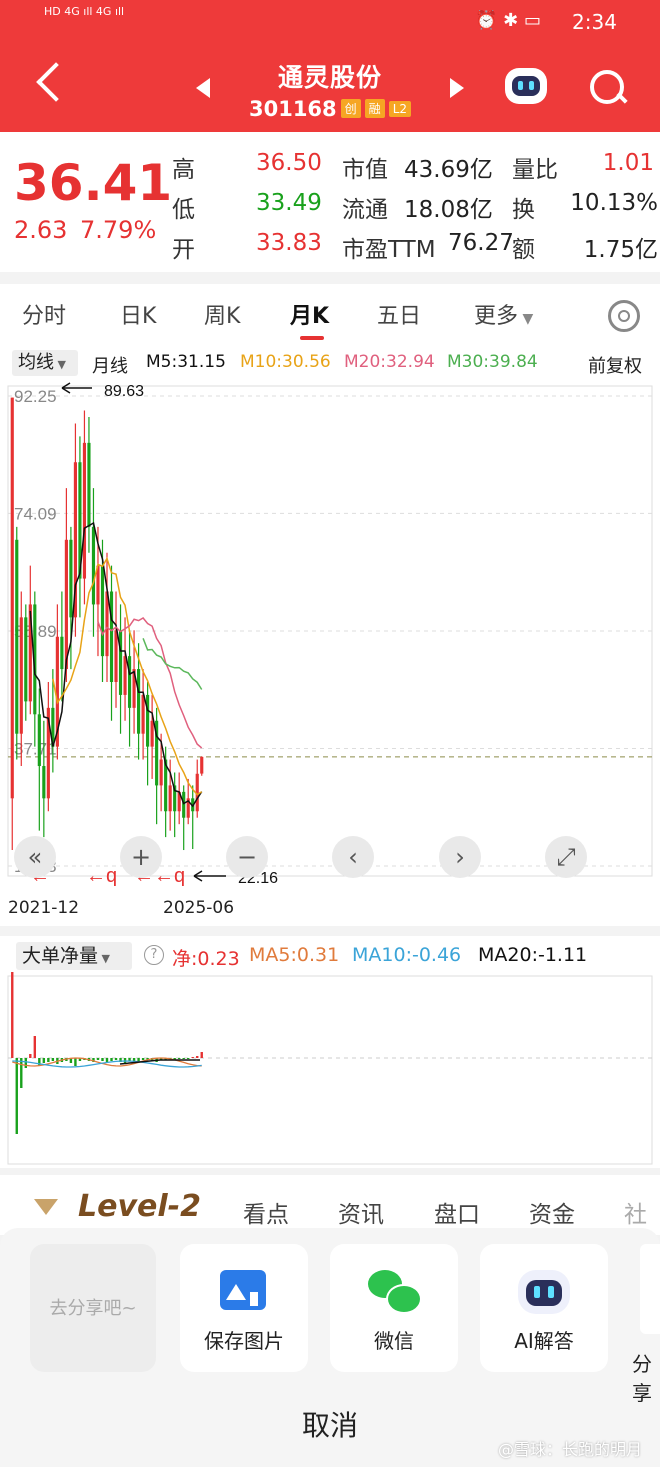  What do you see at coordinates (41, 230) in the screenshot?
I see `price-change: 2.63` at bounding box center [41, 230].